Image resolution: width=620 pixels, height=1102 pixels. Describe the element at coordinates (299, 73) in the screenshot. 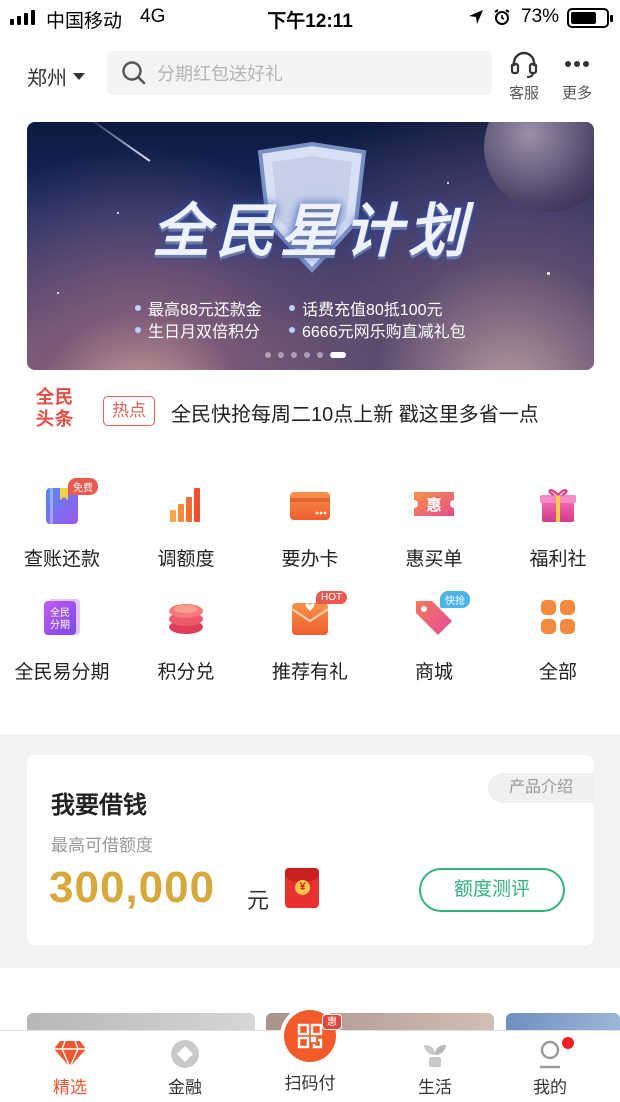

I see `search-bar: 分期红包送好礼` at that location.